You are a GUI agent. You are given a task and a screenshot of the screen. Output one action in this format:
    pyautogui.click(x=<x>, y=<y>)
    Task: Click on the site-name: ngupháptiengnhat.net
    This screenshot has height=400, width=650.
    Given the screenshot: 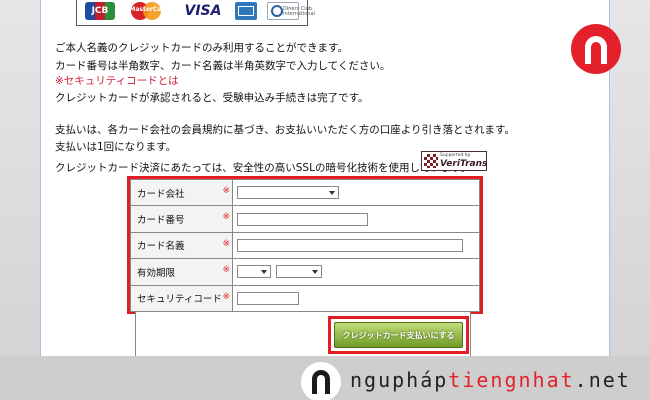 What is the action you would take?
    pyautogui.click(x=490, y=380)
    